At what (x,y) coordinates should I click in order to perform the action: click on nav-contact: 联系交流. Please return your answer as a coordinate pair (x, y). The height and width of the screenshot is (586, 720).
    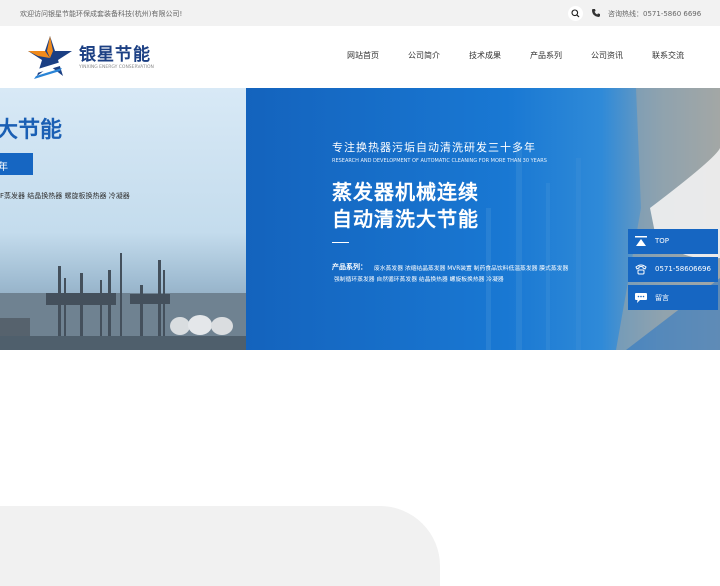
    Looking at the image, I should click on (668, 55).